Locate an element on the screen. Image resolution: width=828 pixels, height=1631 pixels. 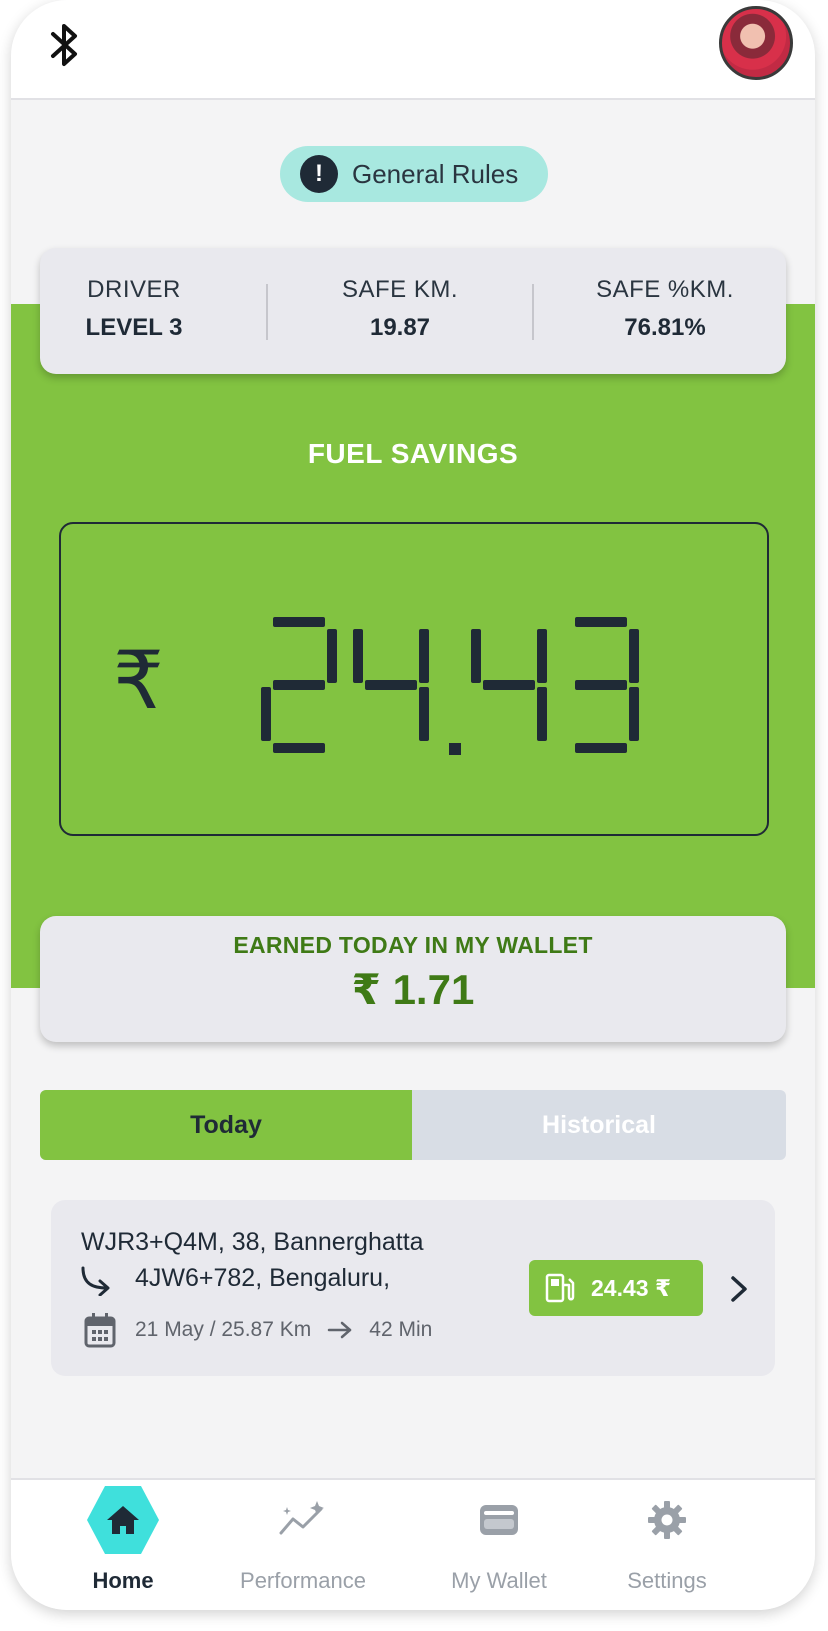
tab-today: Today is located at coordinates (226, 1125).